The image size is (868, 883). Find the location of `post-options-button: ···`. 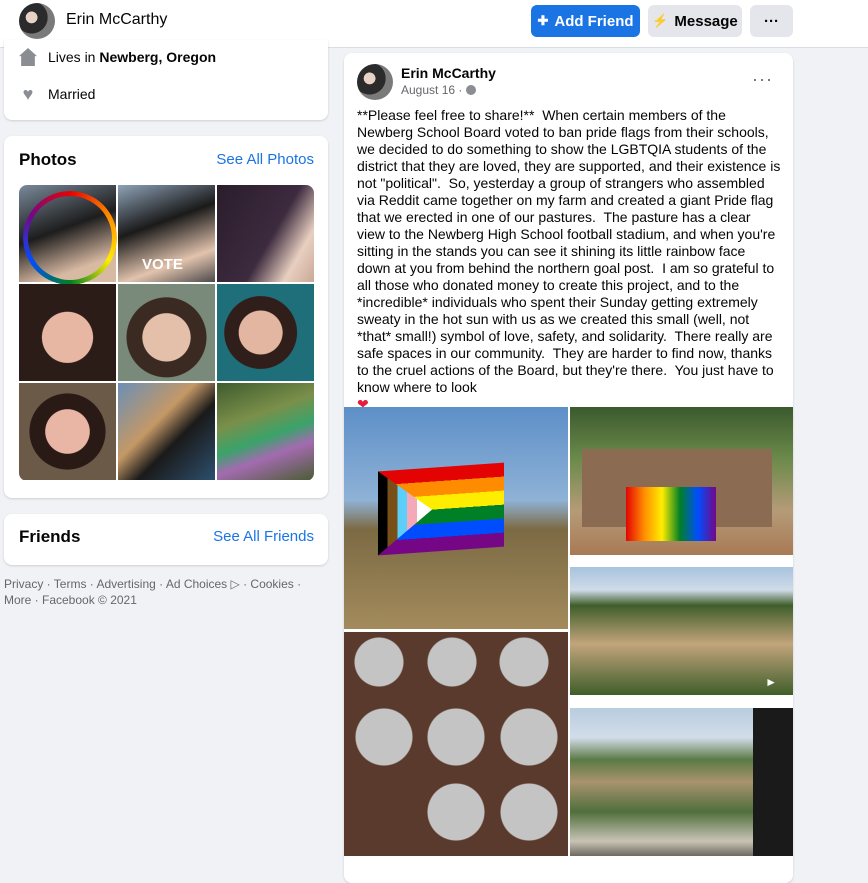

post-options-button: ··· is located at coordinates (762, 79).